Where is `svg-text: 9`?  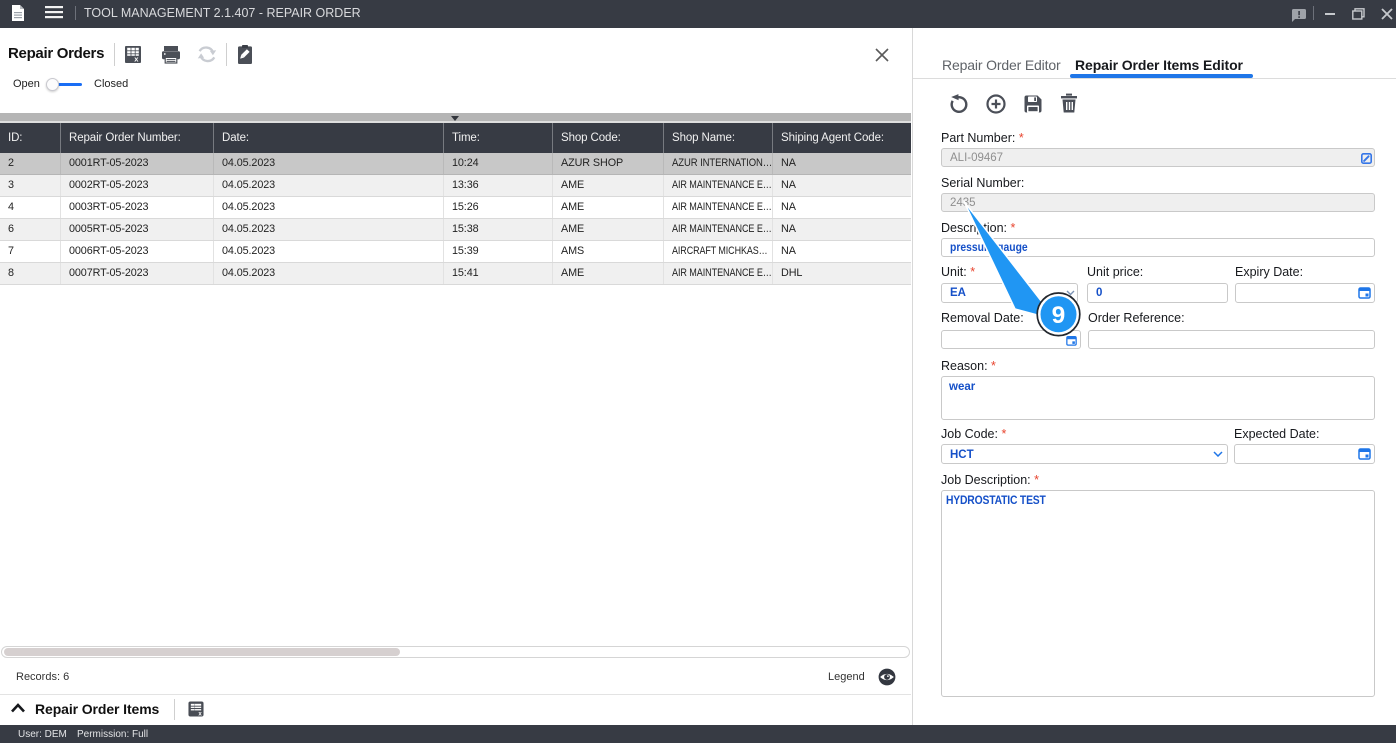 svg-text: 9 is located at coordinates (1059, 315).